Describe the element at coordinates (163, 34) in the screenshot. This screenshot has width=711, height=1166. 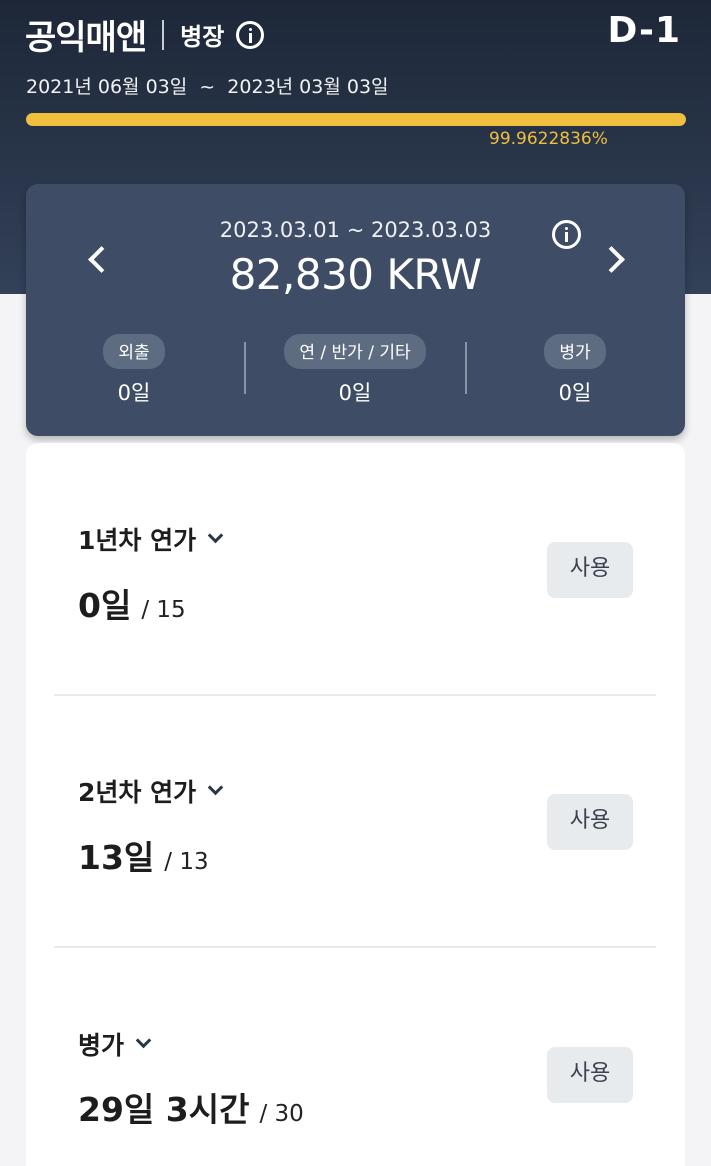
I see `title-divider` at that location.